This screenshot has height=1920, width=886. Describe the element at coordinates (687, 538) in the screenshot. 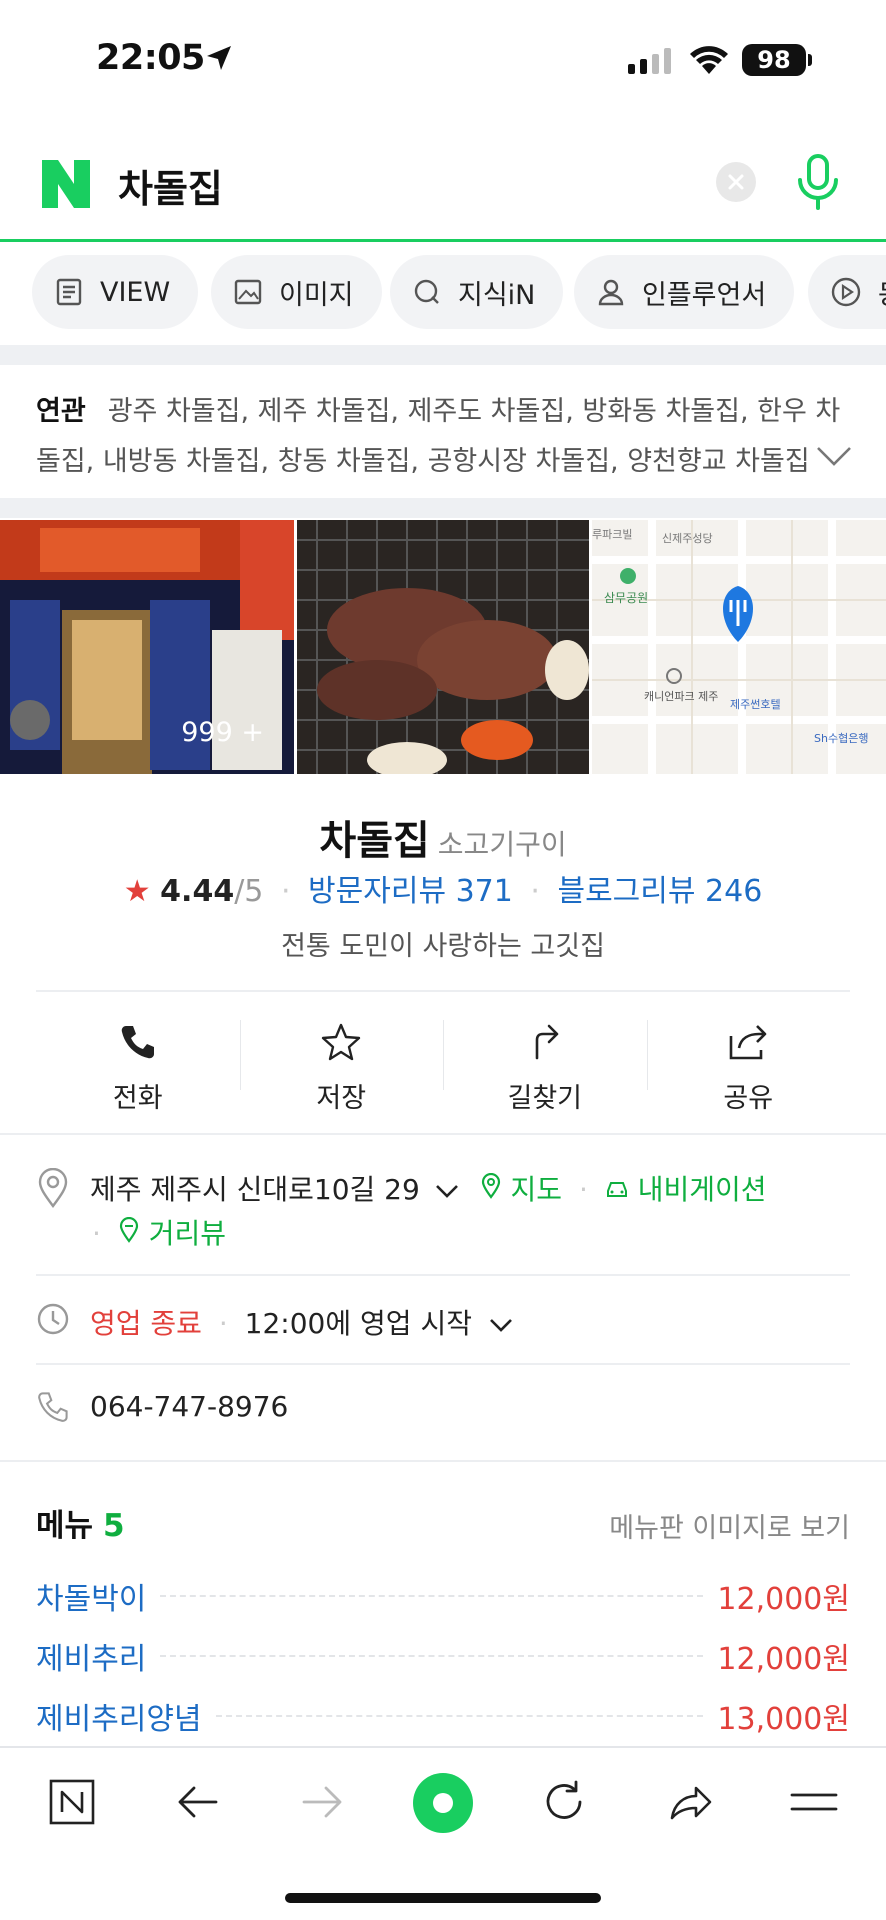

I see `map-label-church: 신제주성당` at that location.